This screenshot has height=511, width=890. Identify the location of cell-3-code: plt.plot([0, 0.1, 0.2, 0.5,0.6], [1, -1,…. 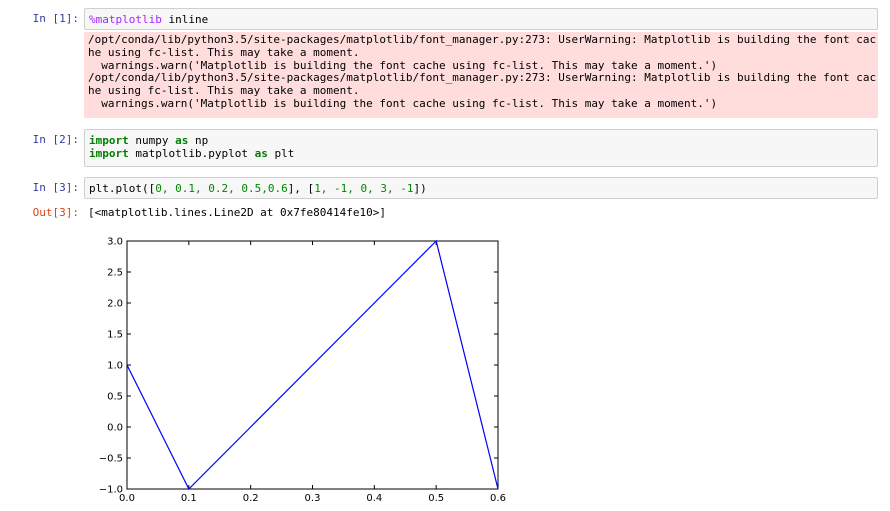
(481, 188).